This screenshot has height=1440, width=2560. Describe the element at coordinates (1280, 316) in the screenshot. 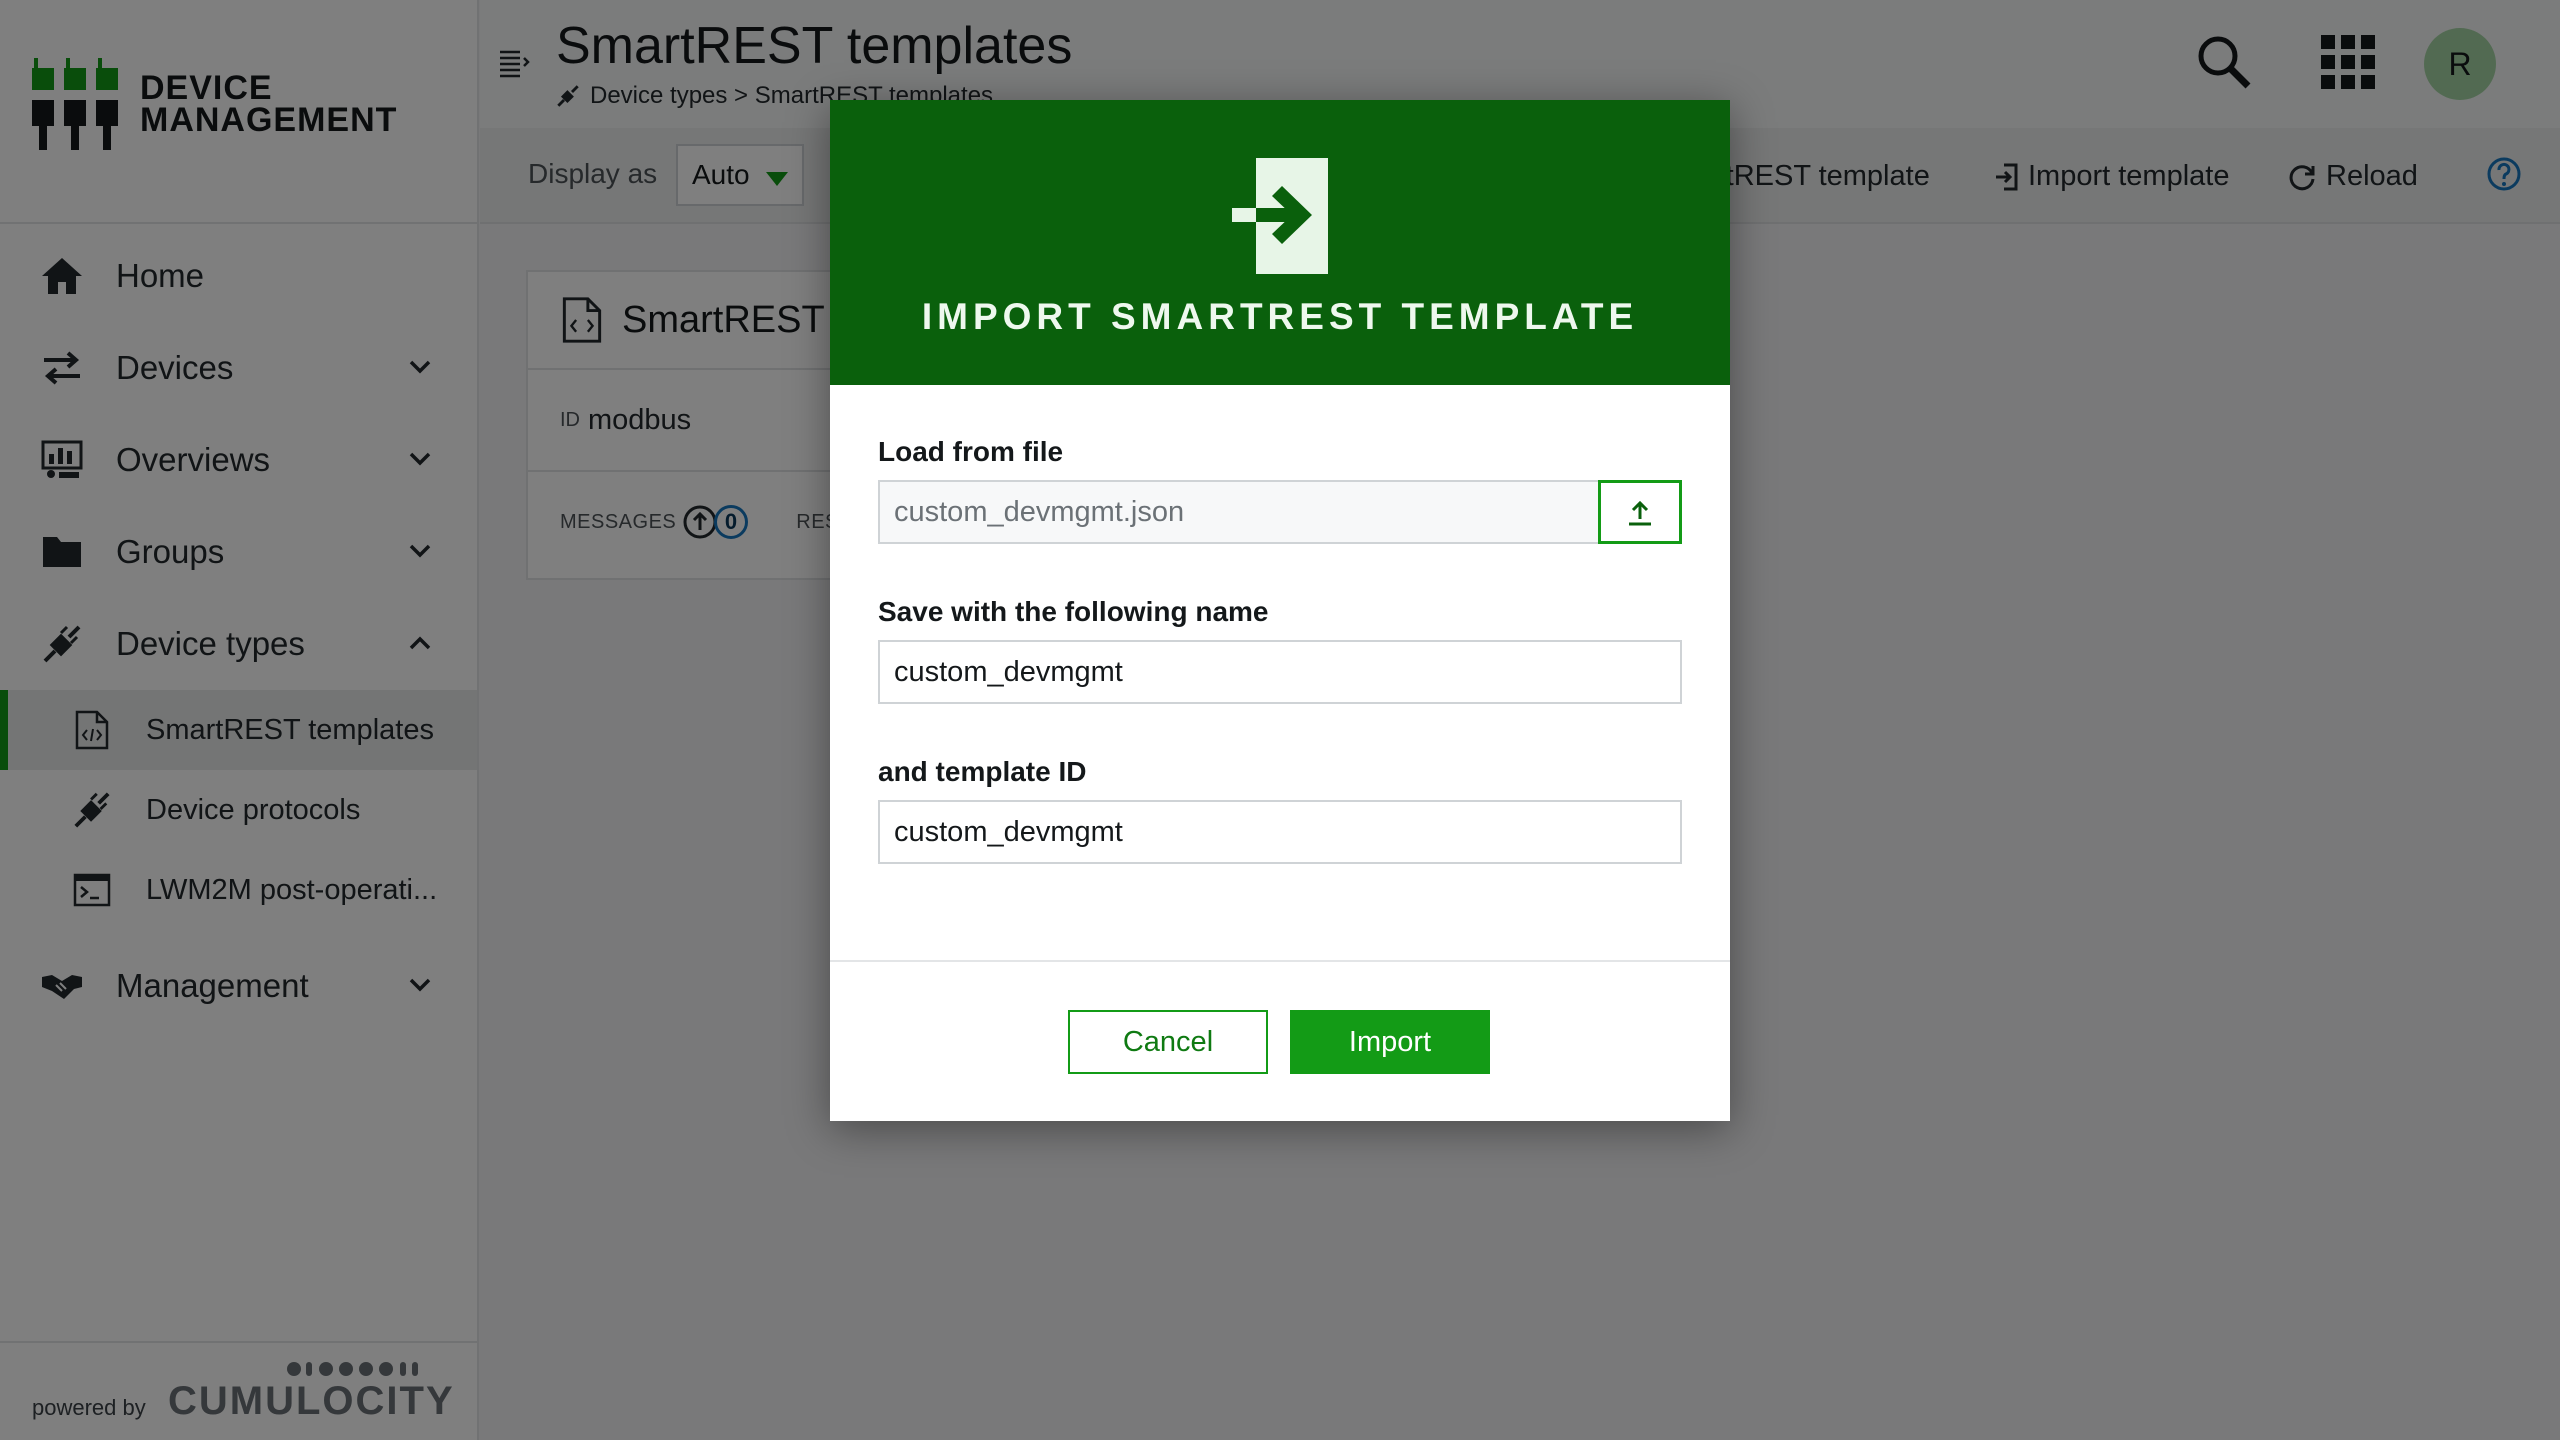

I see `dialog-title: IMPORT SMARTREST TEMPLATE` at that location.